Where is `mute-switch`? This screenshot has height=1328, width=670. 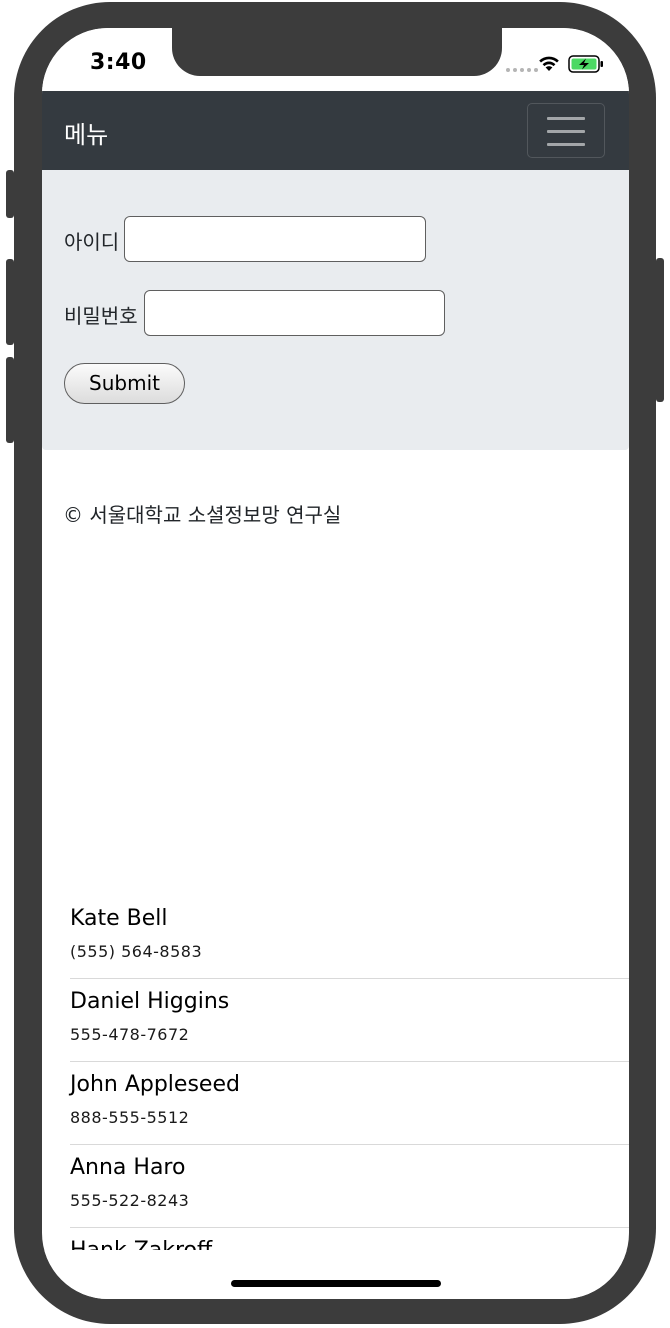 mute-switch is located at coordinates (10, 194).